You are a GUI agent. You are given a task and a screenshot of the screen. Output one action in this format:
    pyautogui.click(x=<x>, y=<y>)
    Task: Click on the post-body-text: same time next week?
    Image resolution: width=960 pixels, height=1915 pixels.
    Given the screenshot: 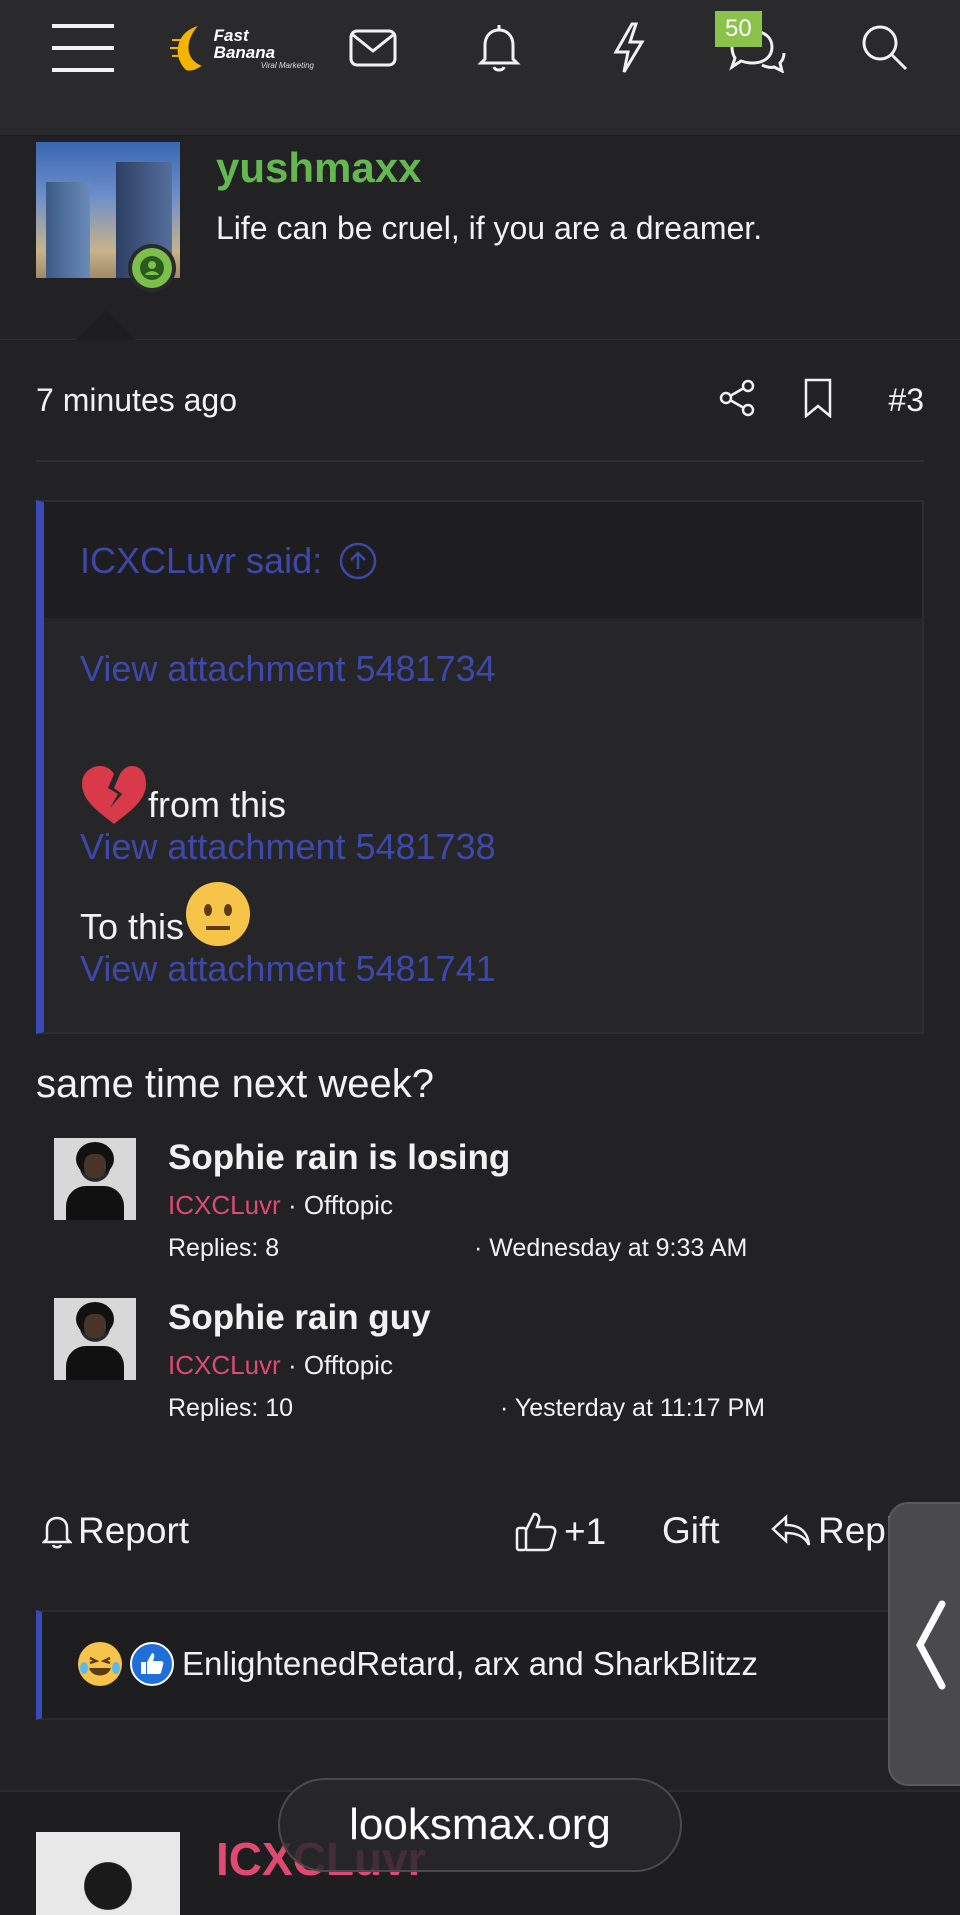 What is the action you would take?
    pyautogui.click(x=235, y=1084)
    